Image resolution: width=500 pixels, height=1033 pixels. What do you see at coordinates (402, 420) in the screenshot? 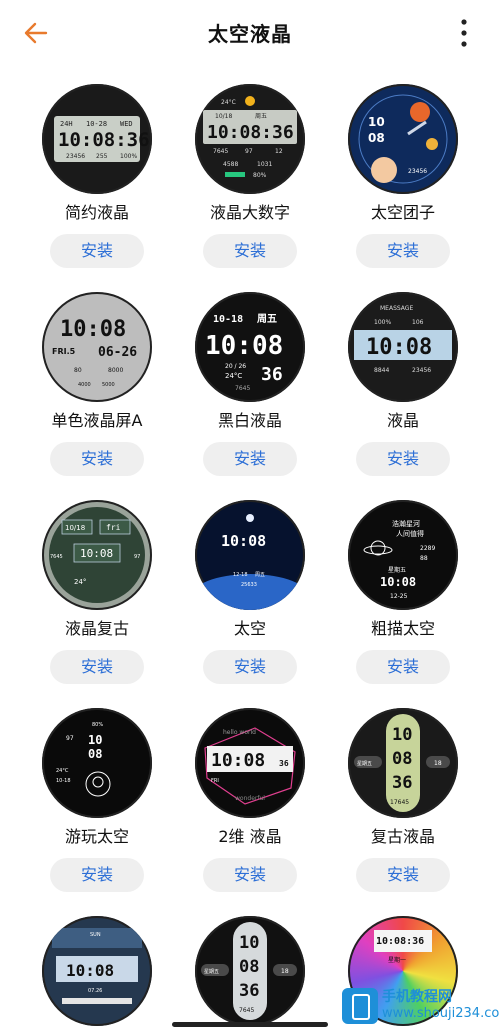
I see `watch-face-name: 液晶` at bounding box center [402, 420].